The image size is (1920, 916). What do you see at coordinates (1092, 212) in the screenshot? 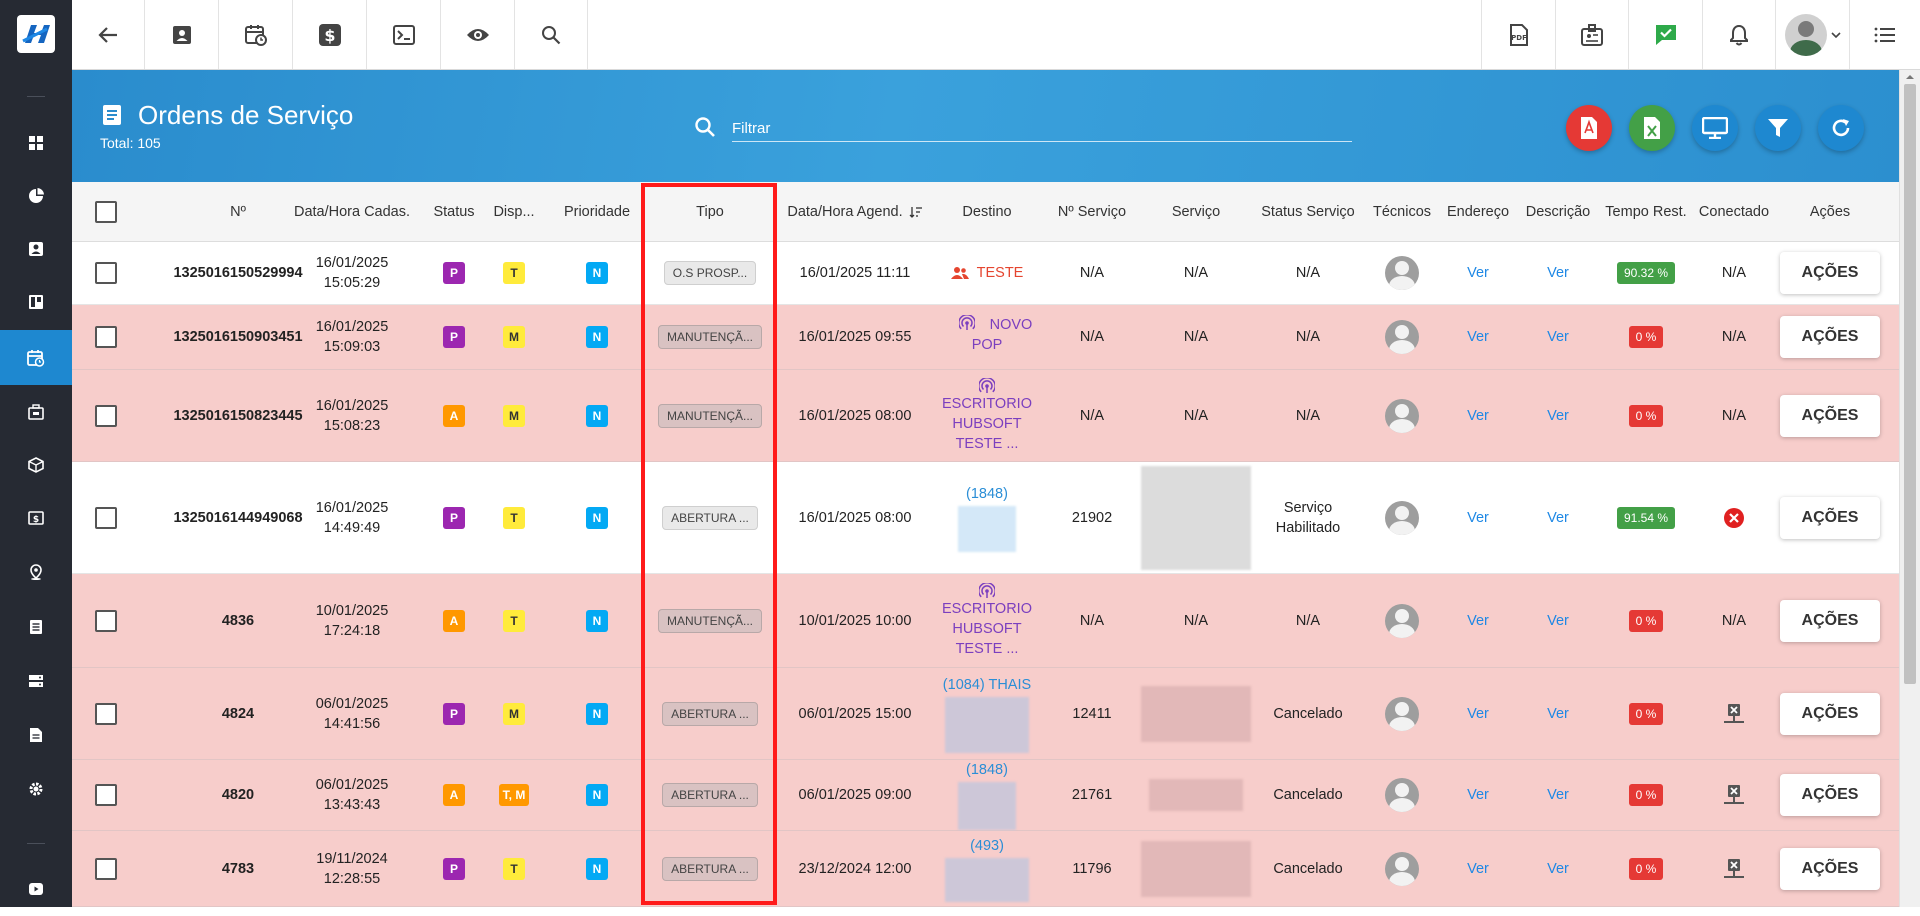
I see `column-header-num-servico: Nº Serviço` at bounding box center [1092, 212].